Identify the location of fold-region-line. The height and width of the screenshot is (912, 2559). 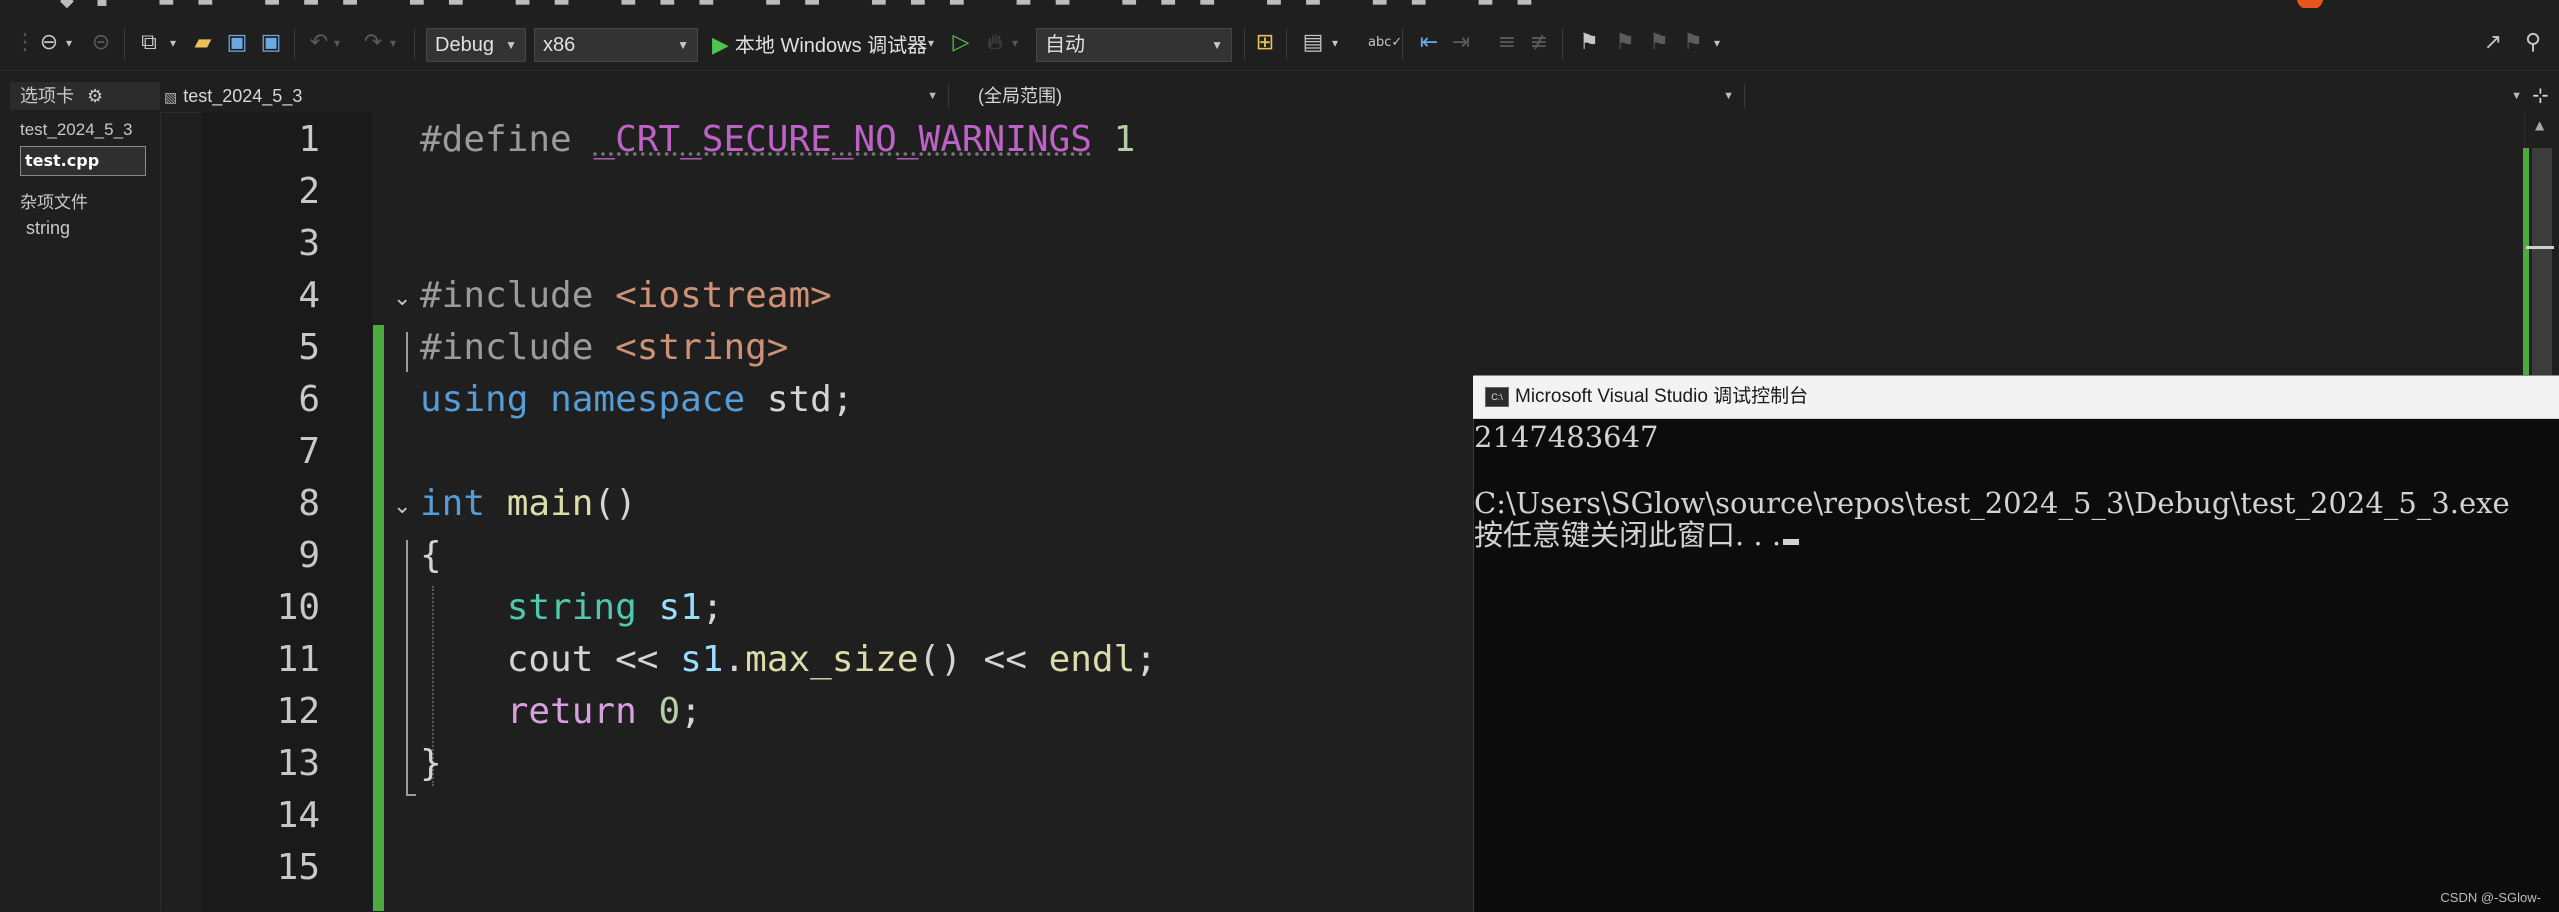
(407, 668).